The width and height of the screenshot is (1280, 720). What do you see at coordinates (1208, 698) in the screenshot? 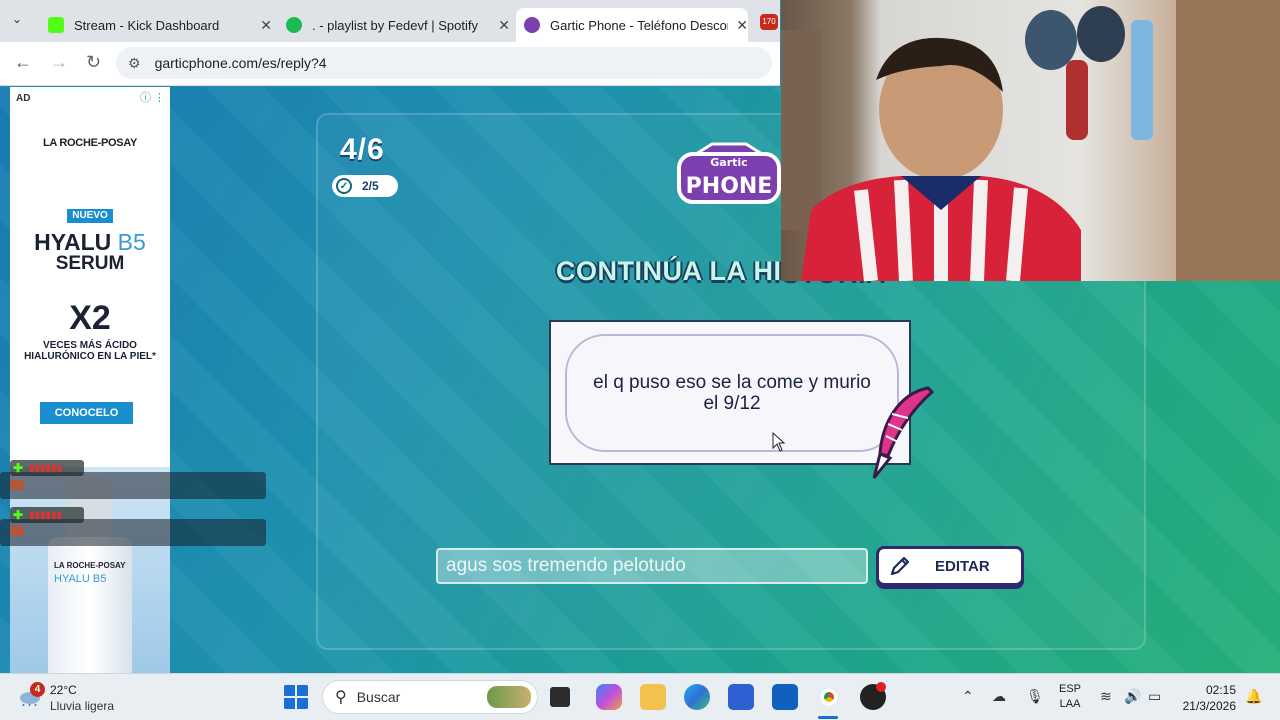
I see `clock: 02:15 21/3/2026` at bounding box center [1208, 698].